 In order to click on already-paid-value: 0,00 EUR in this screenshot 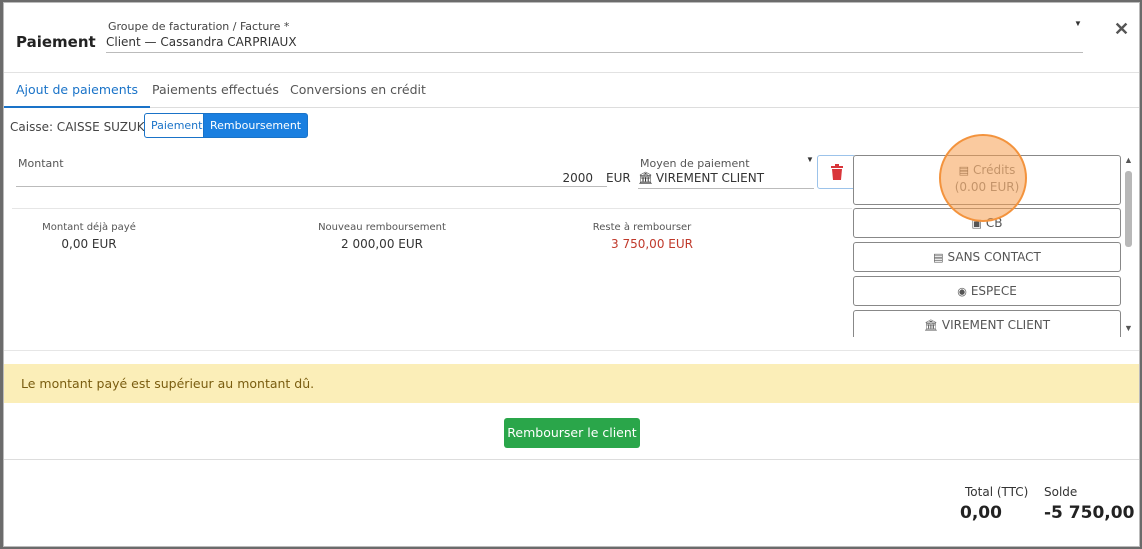, I will do `click(89, 244)`.